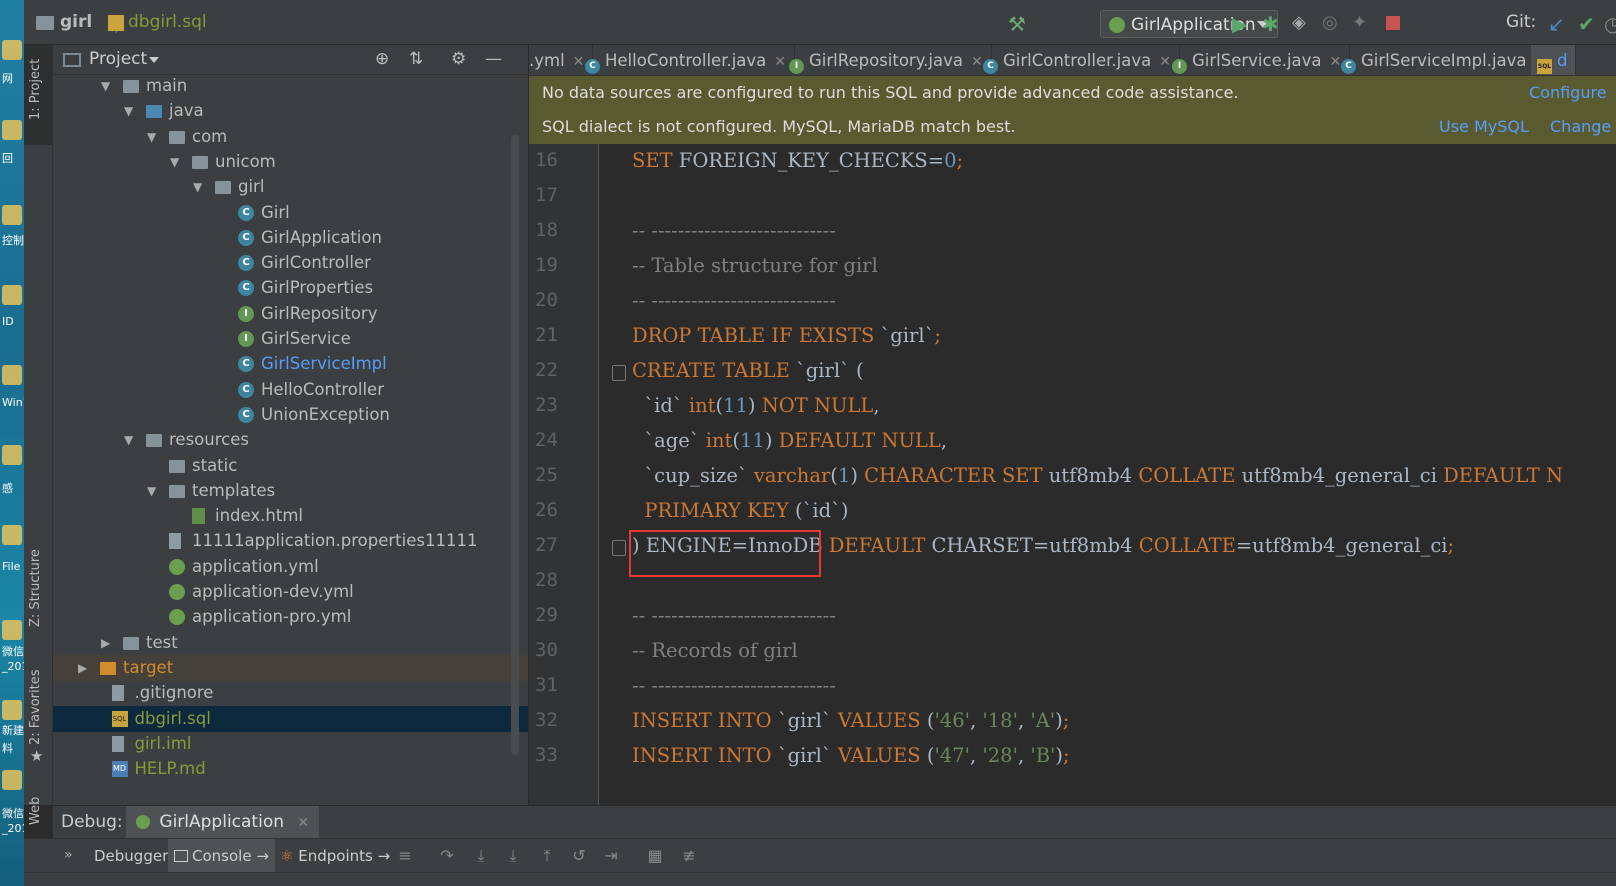 The image size is (1616, 886). I want to click on tree-item: C GirlProperties, so click(290, 288).